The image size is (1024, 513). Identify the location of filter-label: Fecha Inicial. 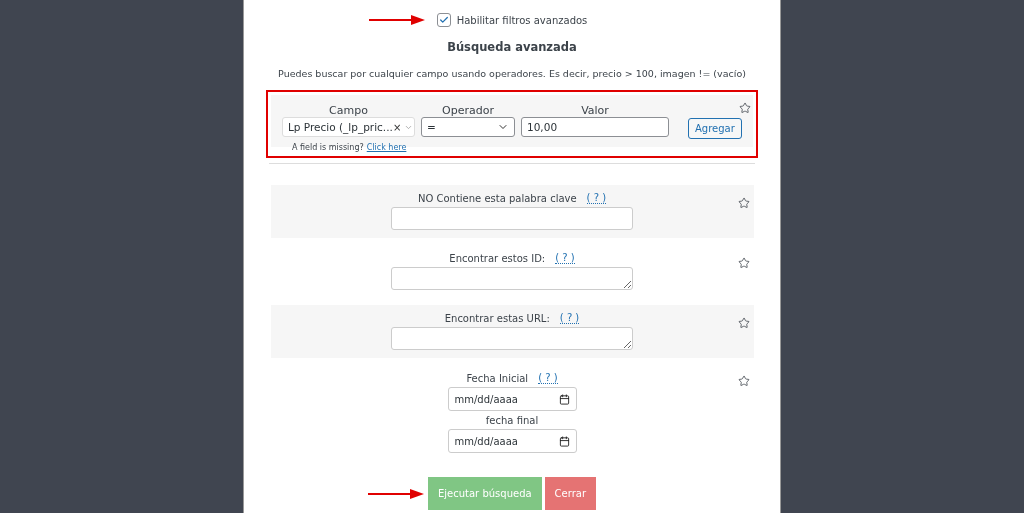
(497, 378).